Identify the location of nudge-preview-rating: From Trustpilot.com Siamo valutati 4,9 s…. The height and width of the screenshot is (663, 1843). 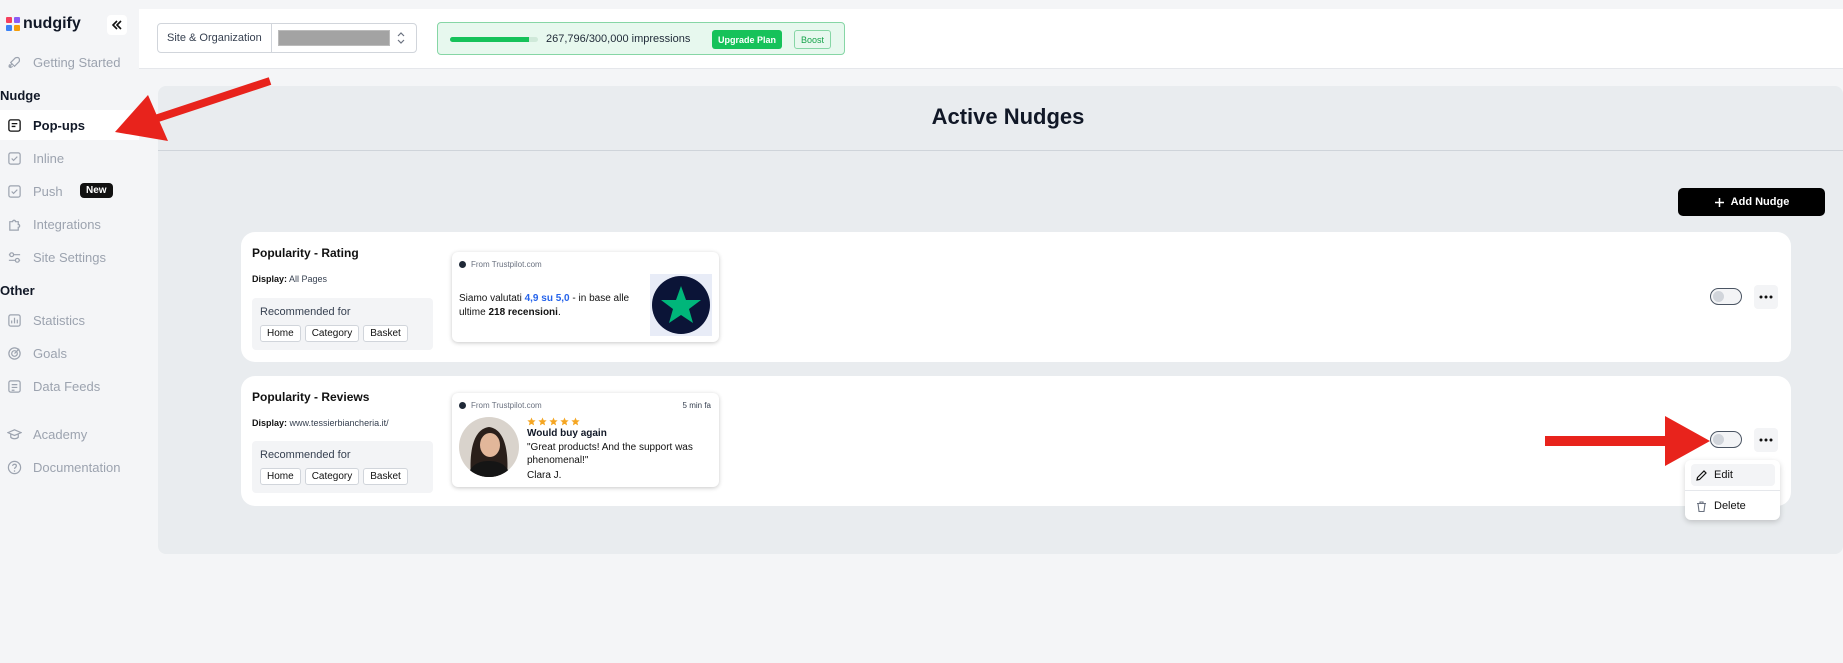
(585, 297).